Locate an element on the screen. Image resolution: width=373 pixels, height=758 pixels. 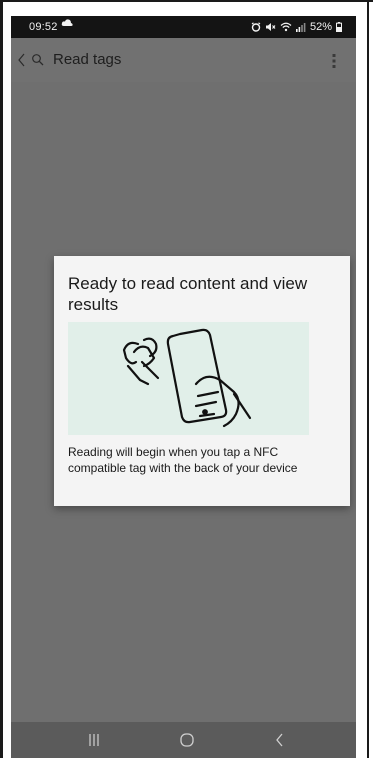
back-chevron-icon is located at coordinates (22, 60).